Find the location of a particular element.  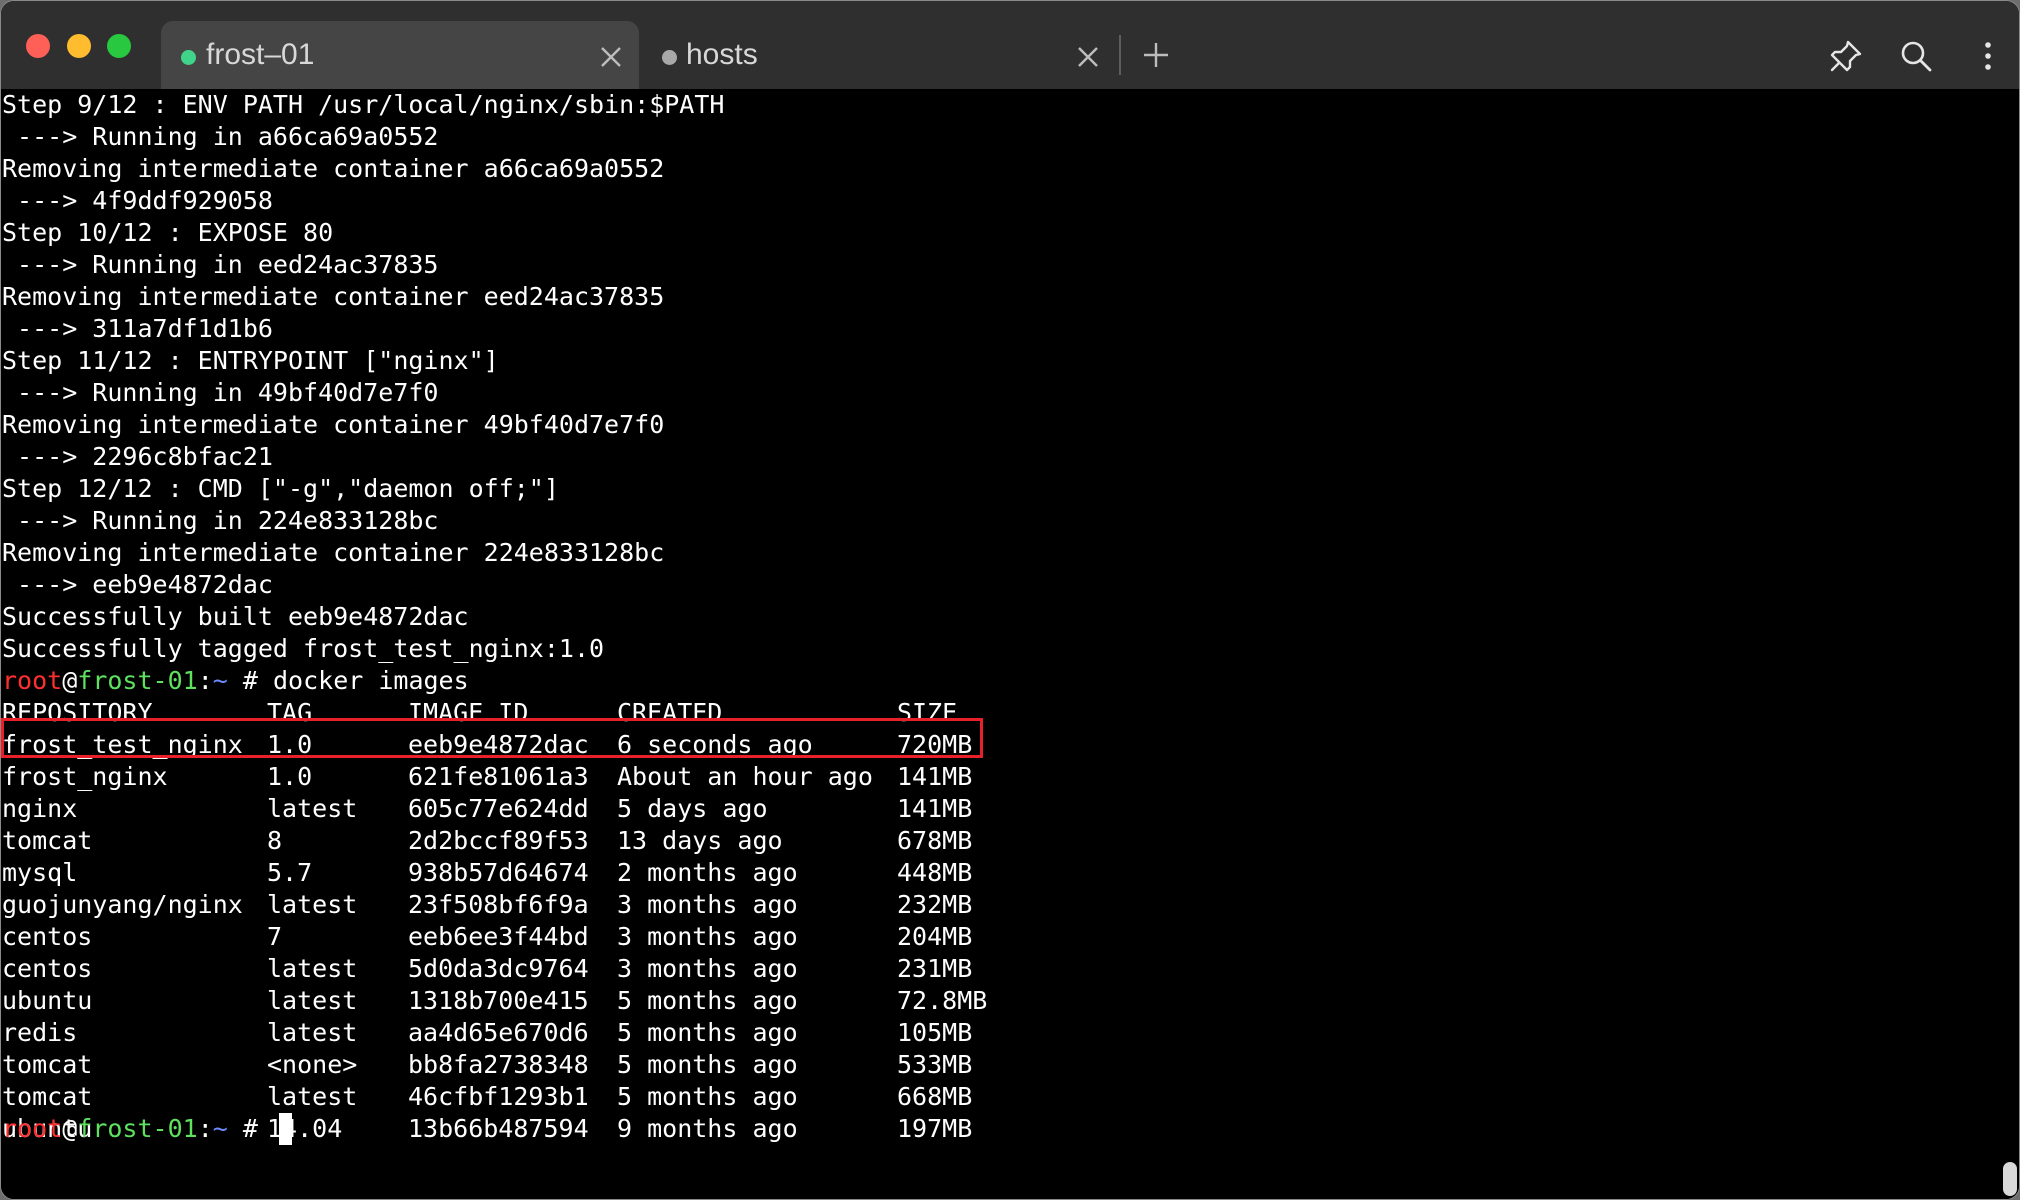

minimize-window-button is located at coordinates (79, 46).